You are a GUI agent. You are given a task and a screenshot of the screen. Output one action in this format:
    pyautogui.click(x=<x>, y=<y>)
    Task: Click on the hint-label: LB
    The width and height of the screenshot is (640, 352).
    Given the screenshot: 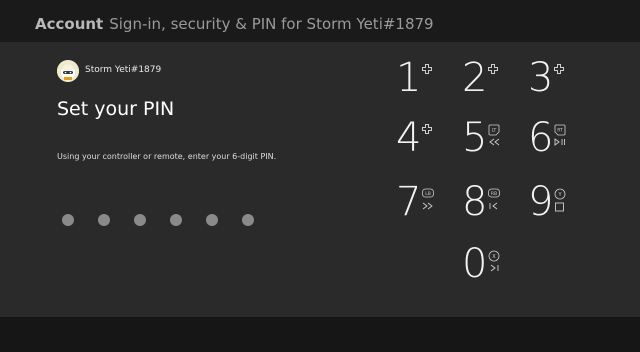 What is the action you would take?
    pyautogui.click(x=428, y=194)
    